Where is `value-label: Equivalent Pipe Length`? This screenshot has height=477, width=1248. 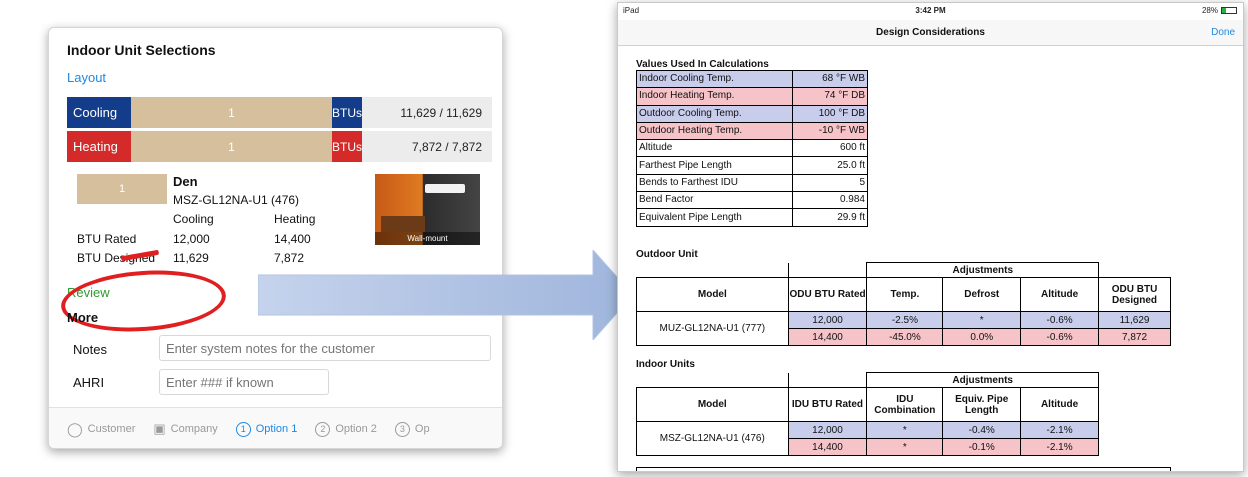
value-label: Equivalent Pipe Length is located at coordinates (714, 217).